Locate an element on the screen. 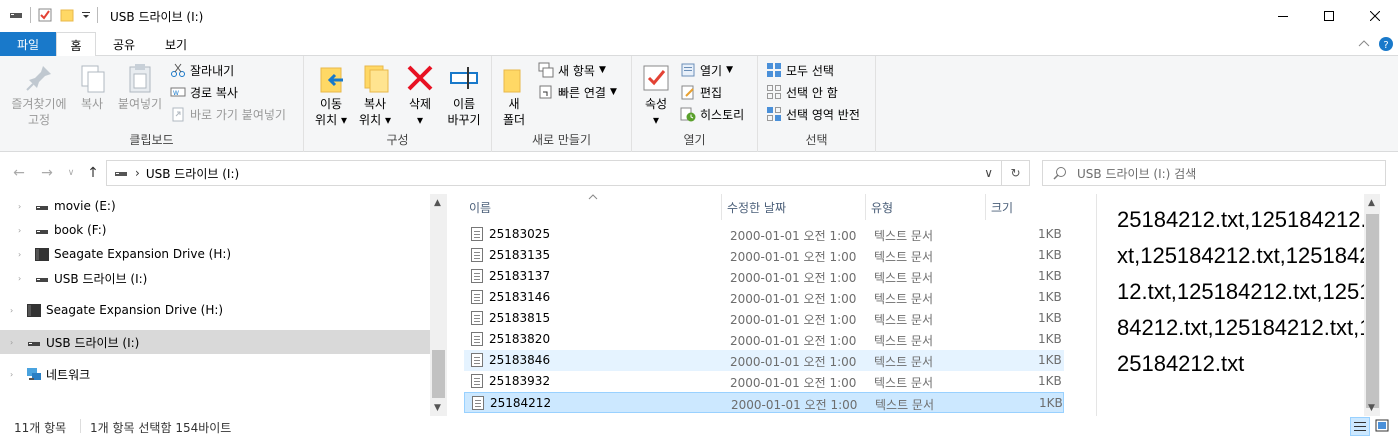  tab-view: 보기 is located at coordinates (176, 44).